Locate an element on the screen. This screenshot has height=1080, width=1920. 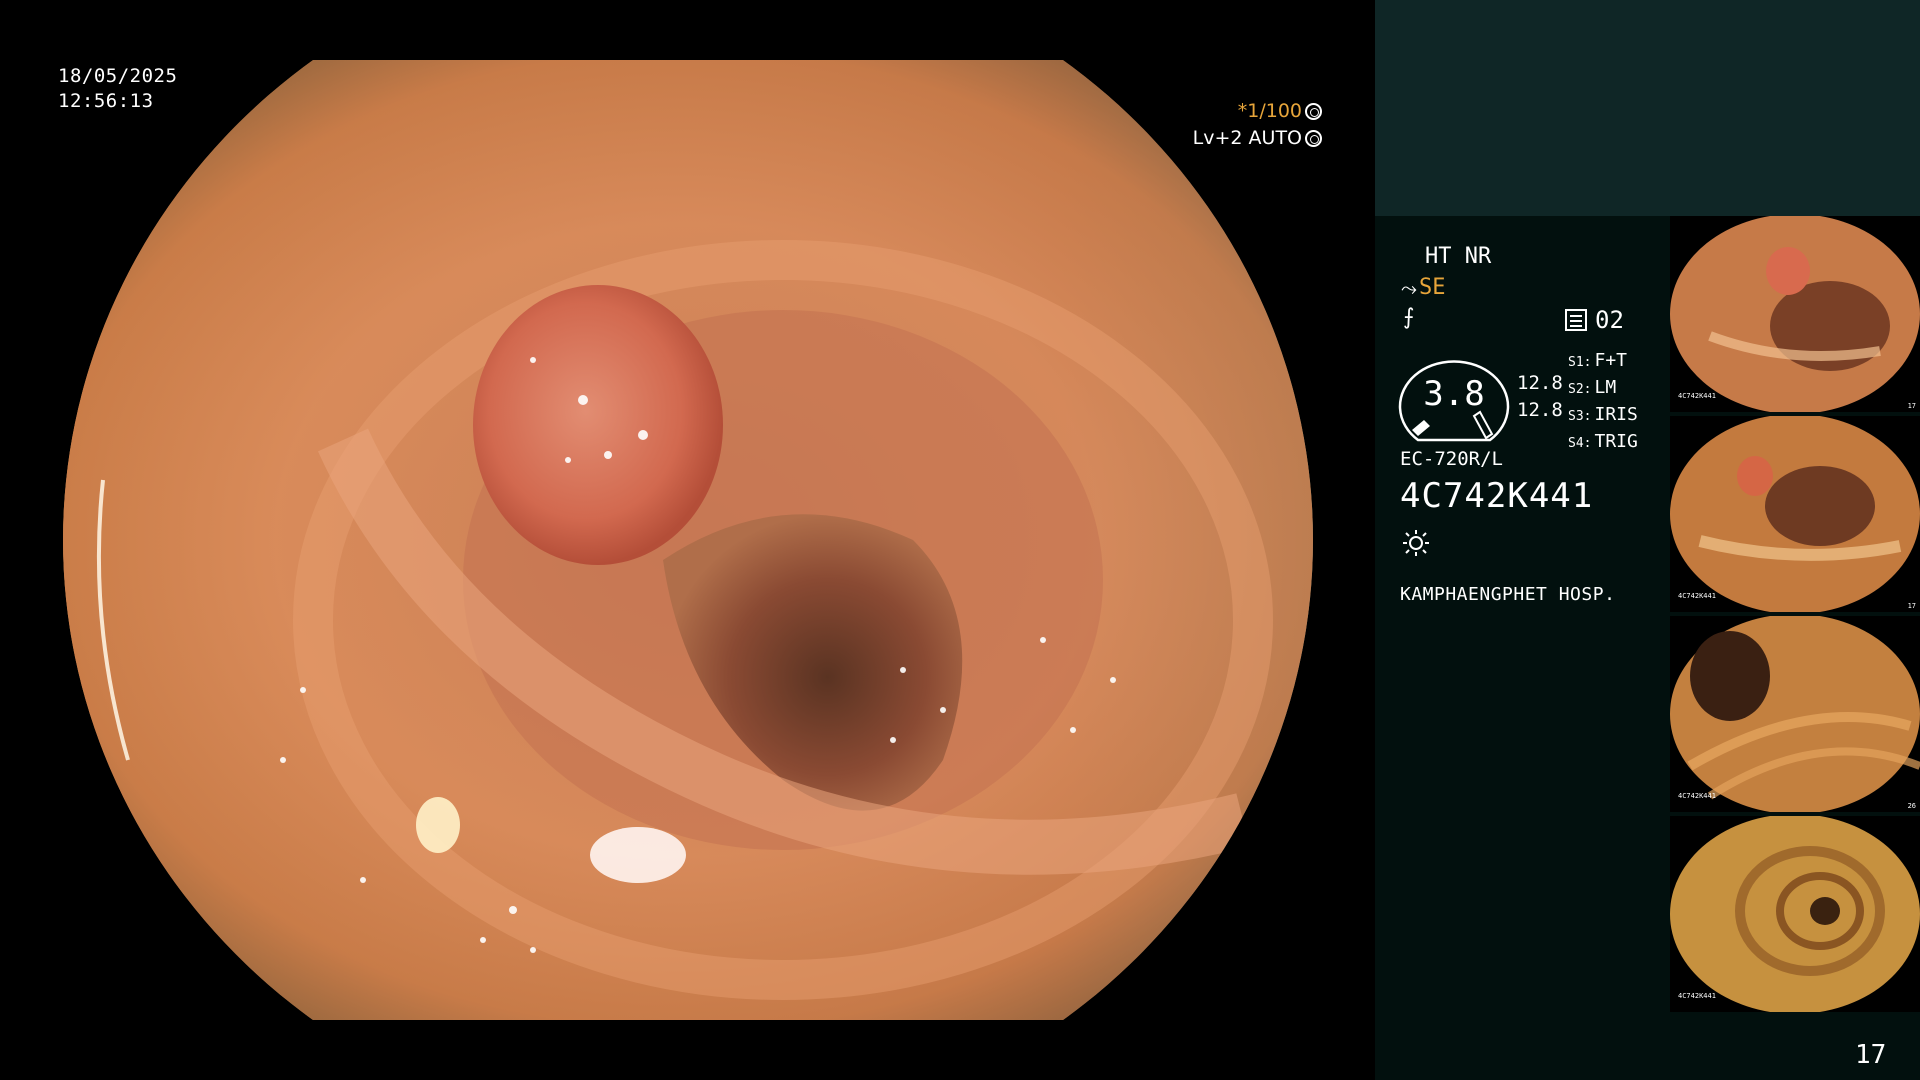
datetime-display: 18/05/2025 12:56:13 is located at coordinates (117, 89).